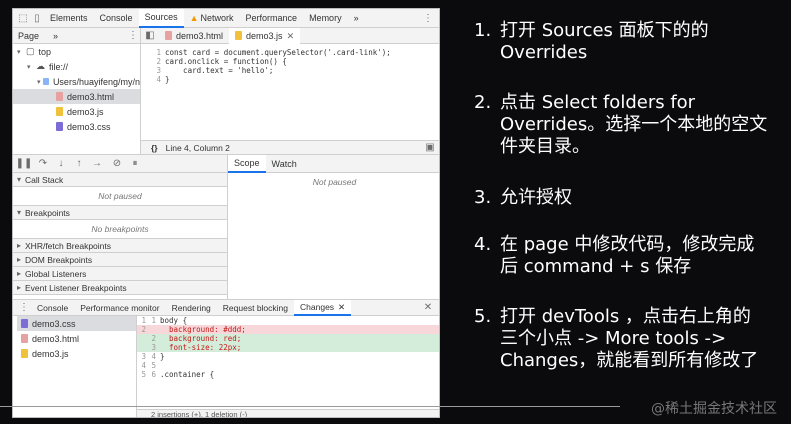 This screenshot has width=791, height=424. Describe the element at coordinates (325, 18) in the screenshot. I see `tab-memory: Memory` at that location.